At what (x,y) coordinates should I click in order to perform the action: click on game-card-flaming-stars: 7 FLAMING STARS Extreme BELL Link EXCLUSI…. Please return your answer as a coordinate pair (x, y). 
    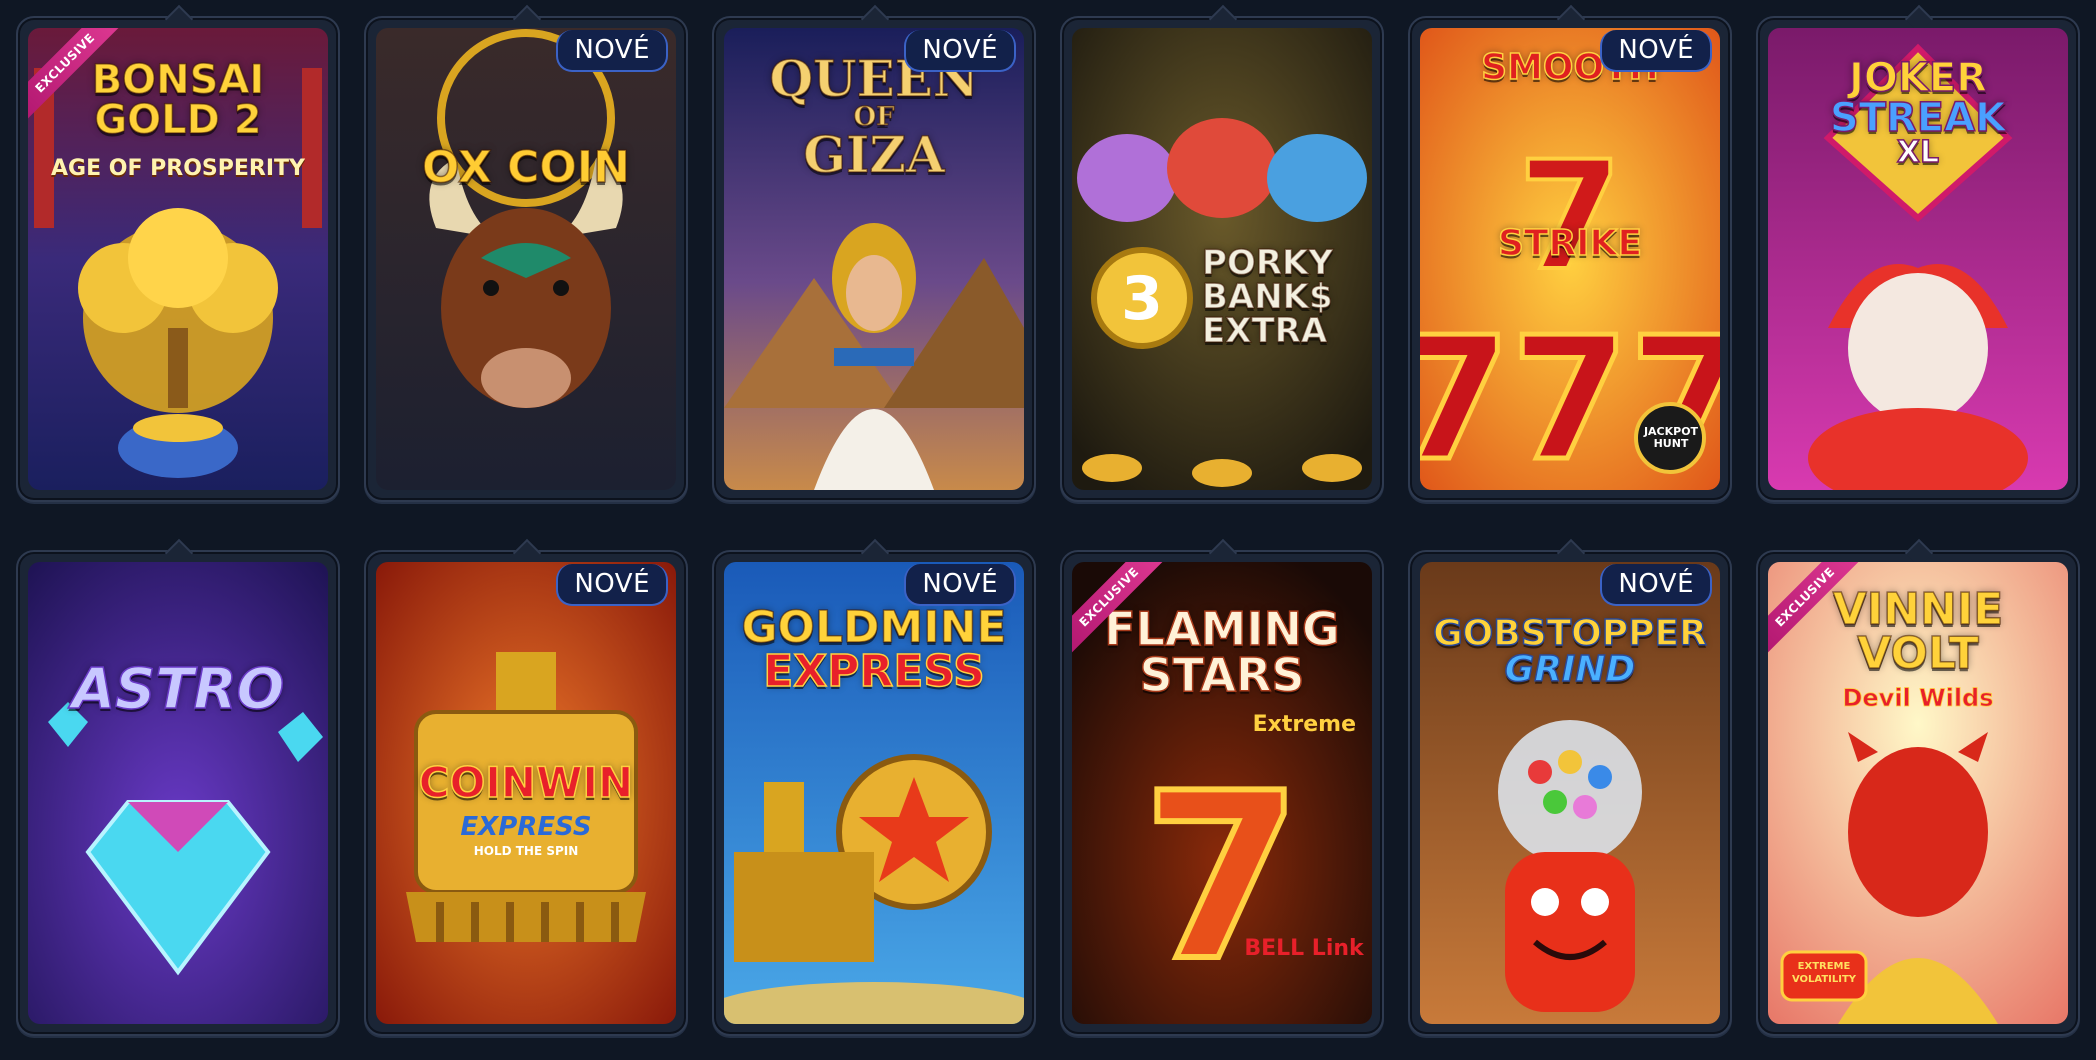
    Looking at the image, I should click on (1222, 787).